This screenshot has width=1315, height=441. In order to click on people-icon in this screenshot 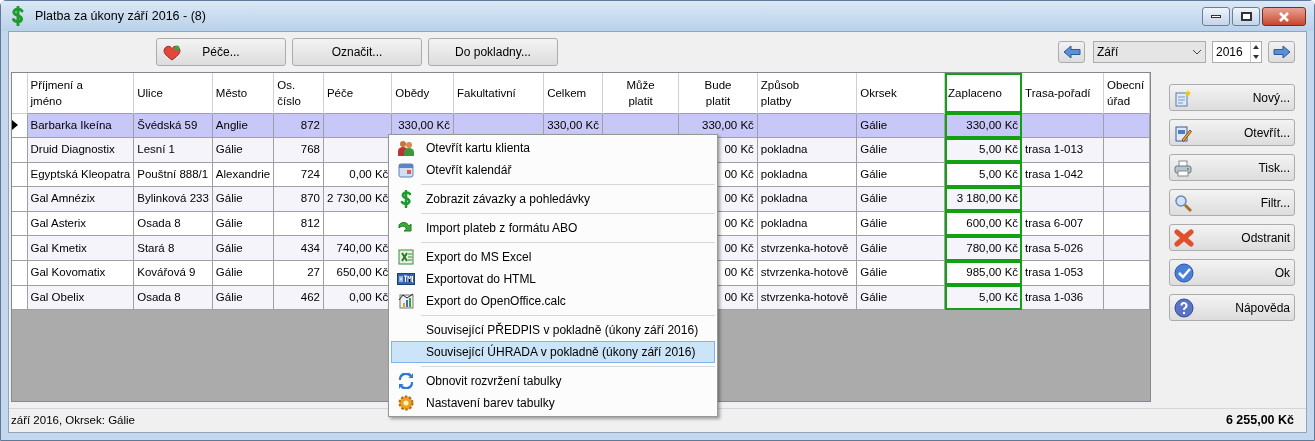, I will do `click(406, 148)`.